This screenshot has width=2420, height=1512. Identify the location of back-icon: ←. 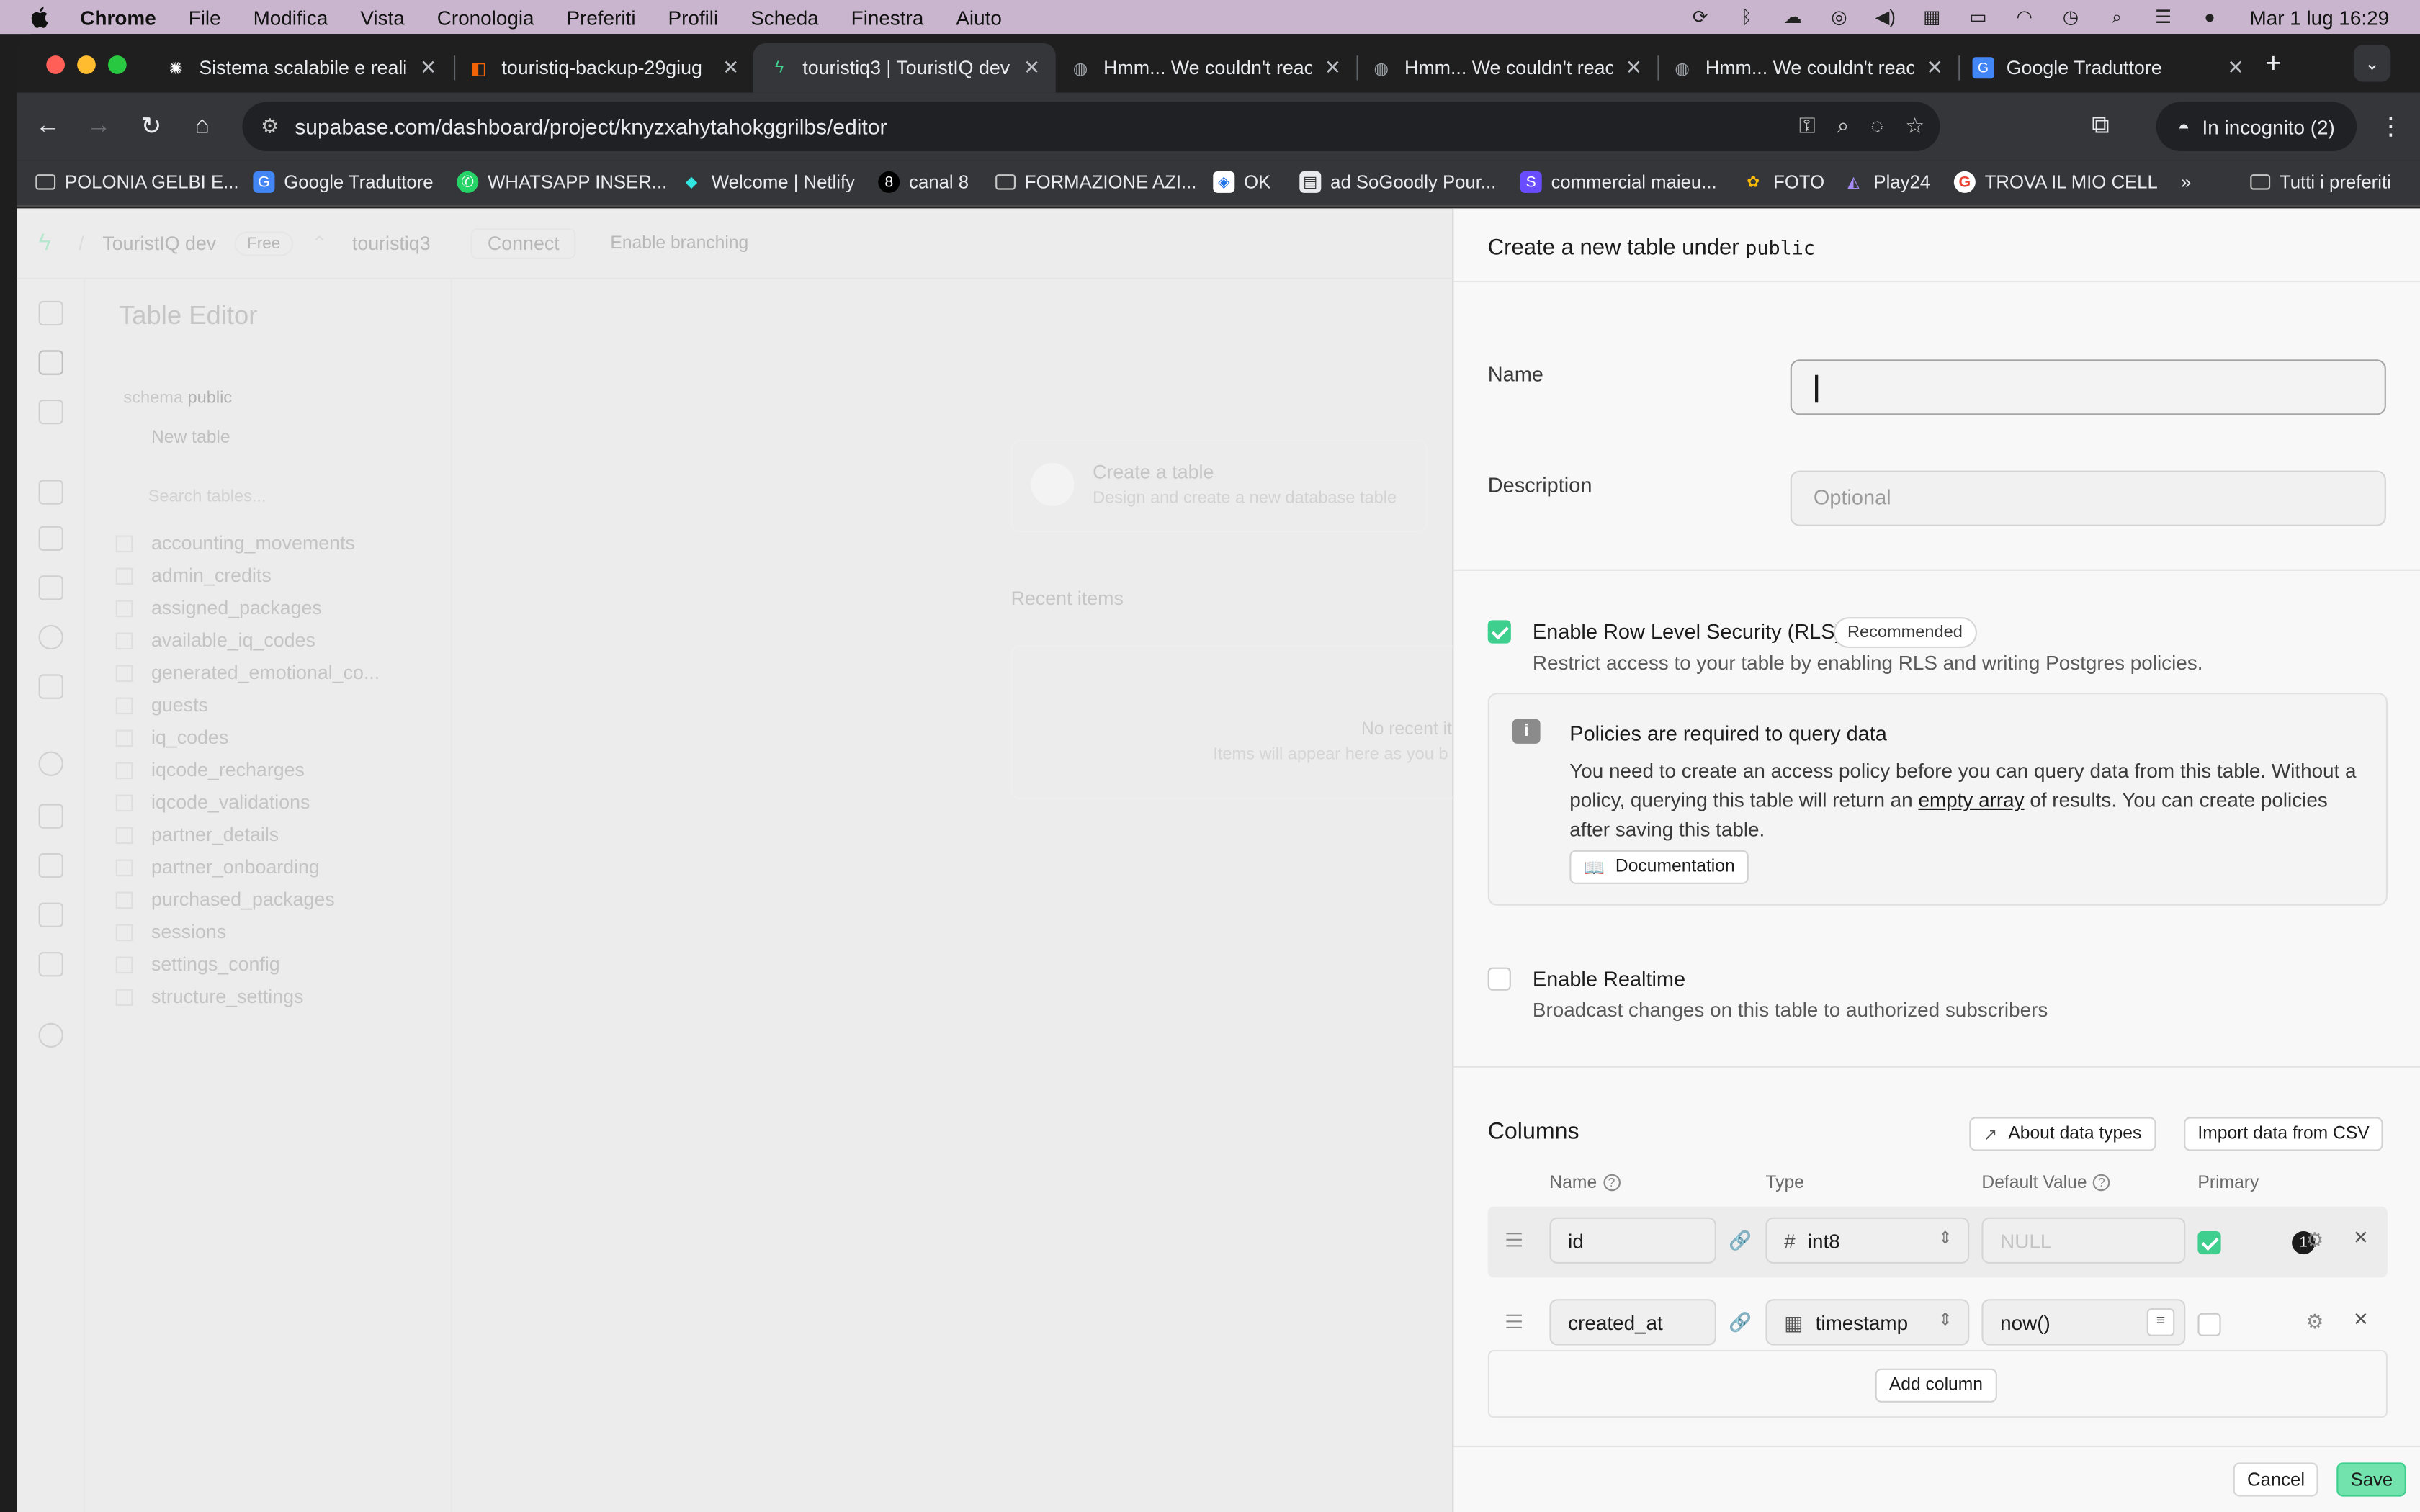
(48, 126).